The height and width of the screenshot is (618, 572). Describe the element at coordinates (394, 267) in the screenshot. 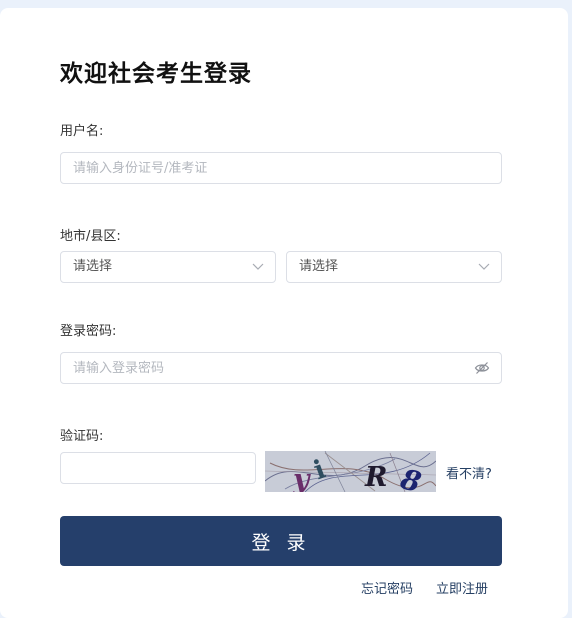

I see `district-select: 请选择` at that location.